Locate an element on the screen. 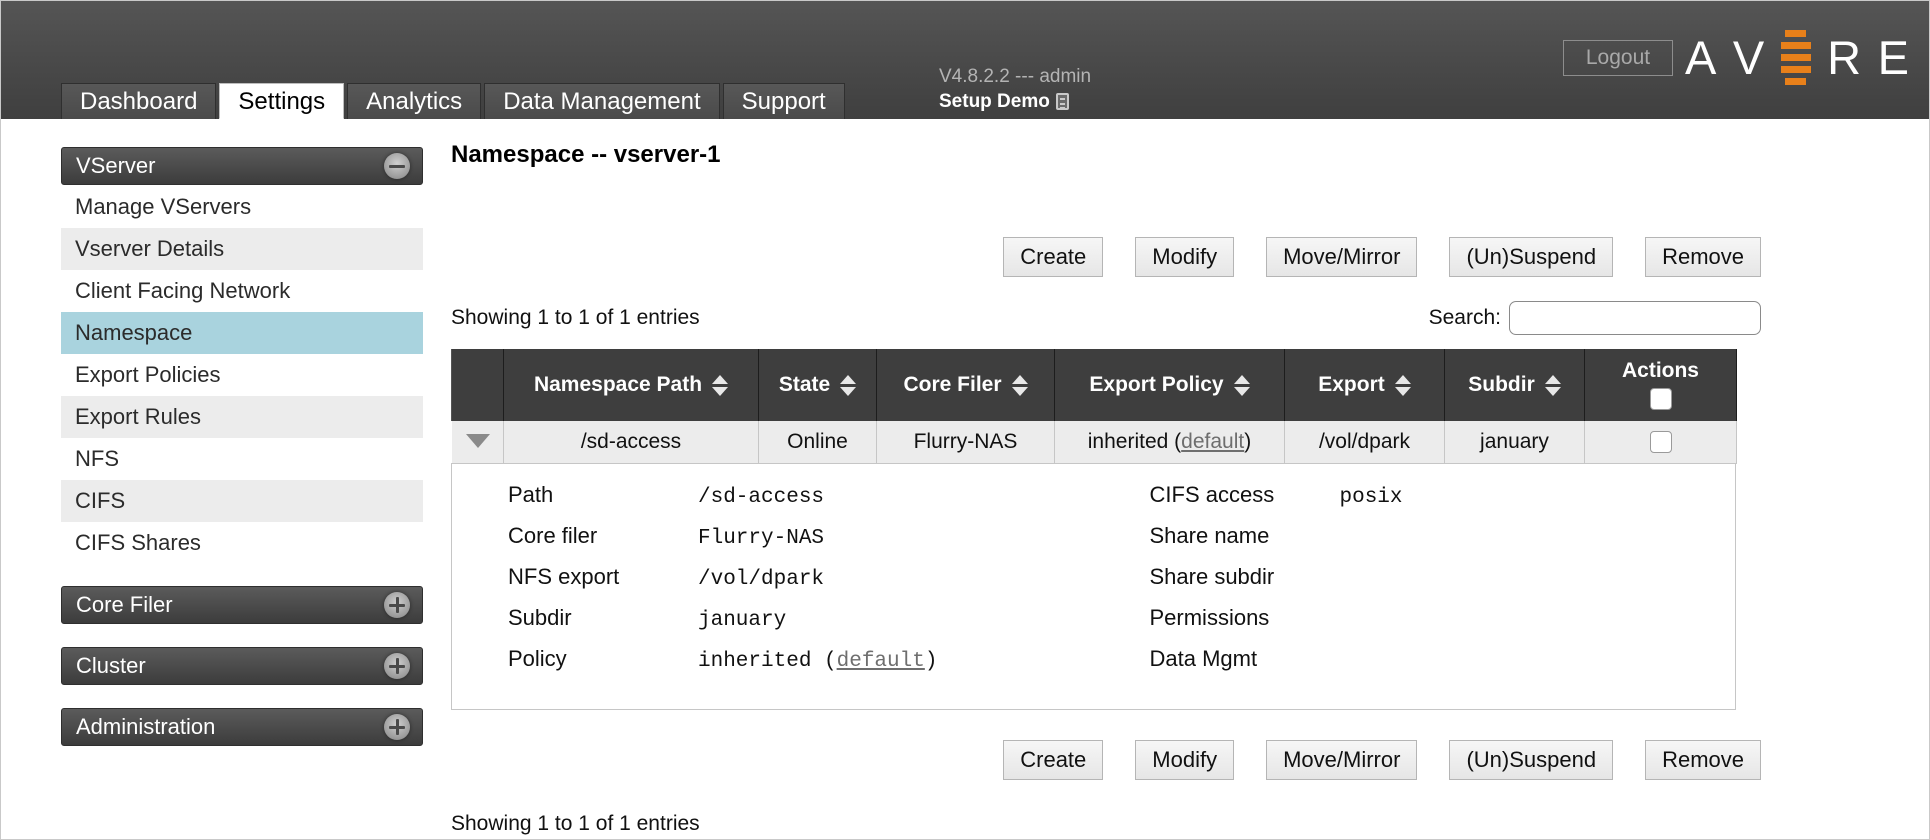  column-header-namespace-path: Namespace Path is located at coordinates (631, 385).